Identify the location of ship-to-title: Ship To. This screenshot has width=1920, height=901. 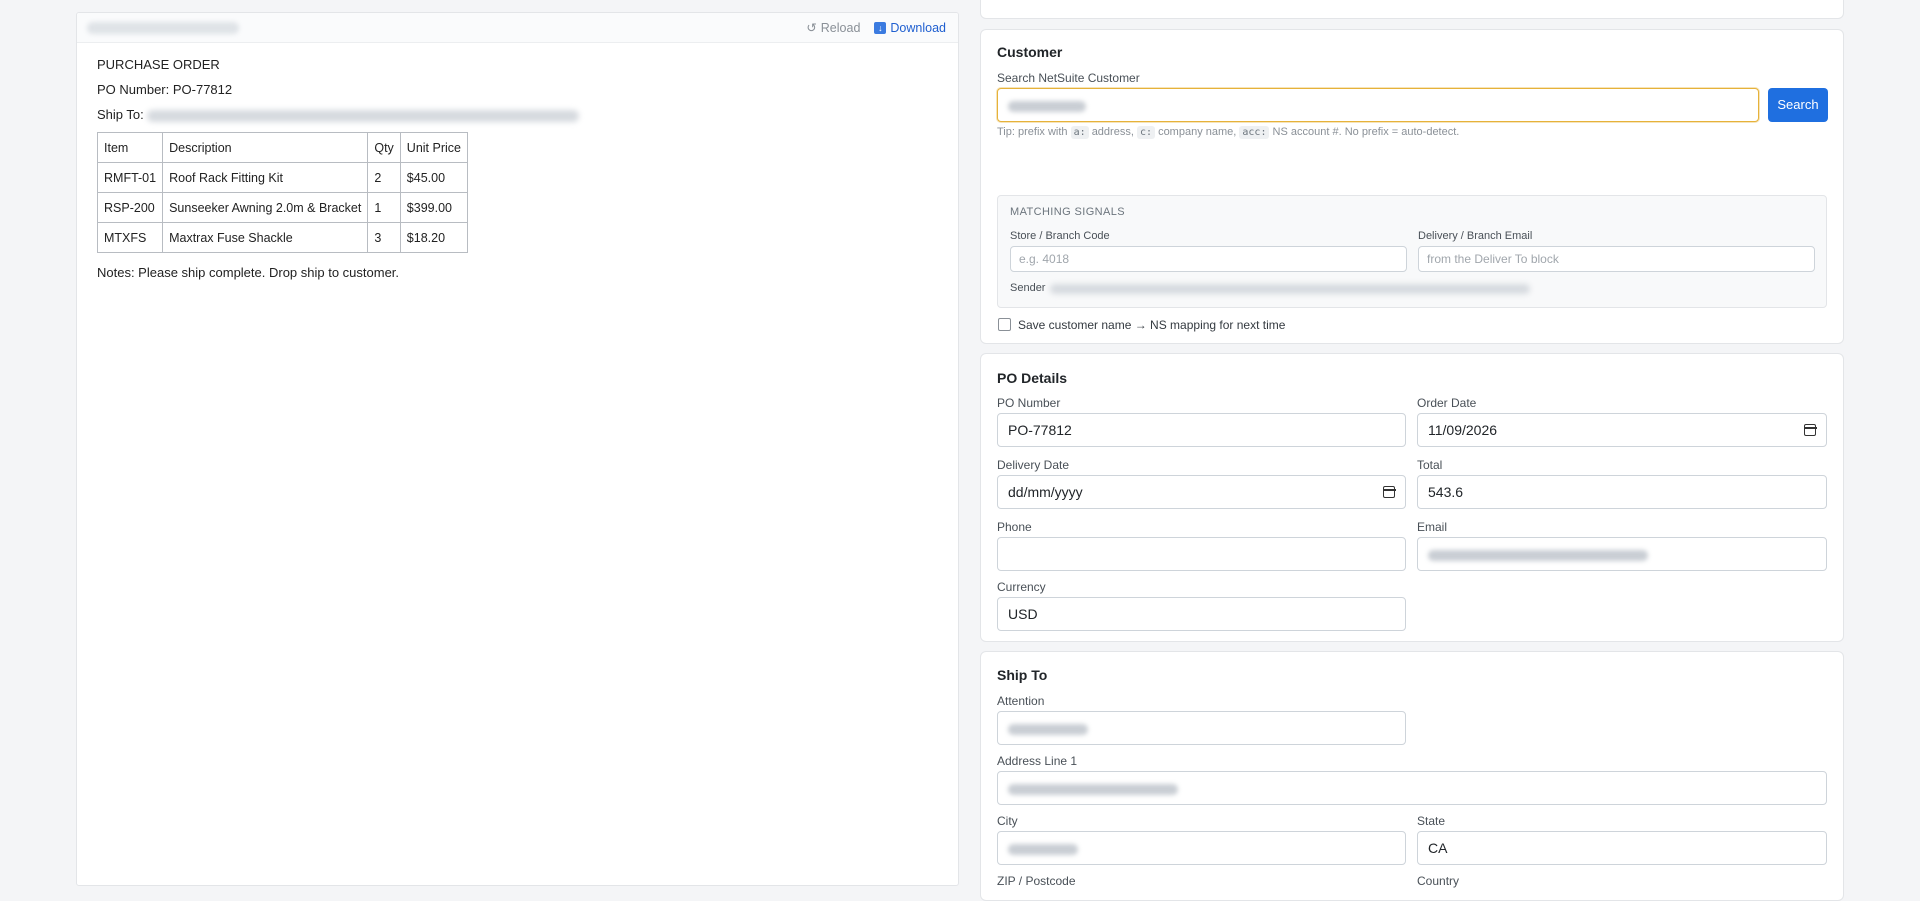
(1022, 675).